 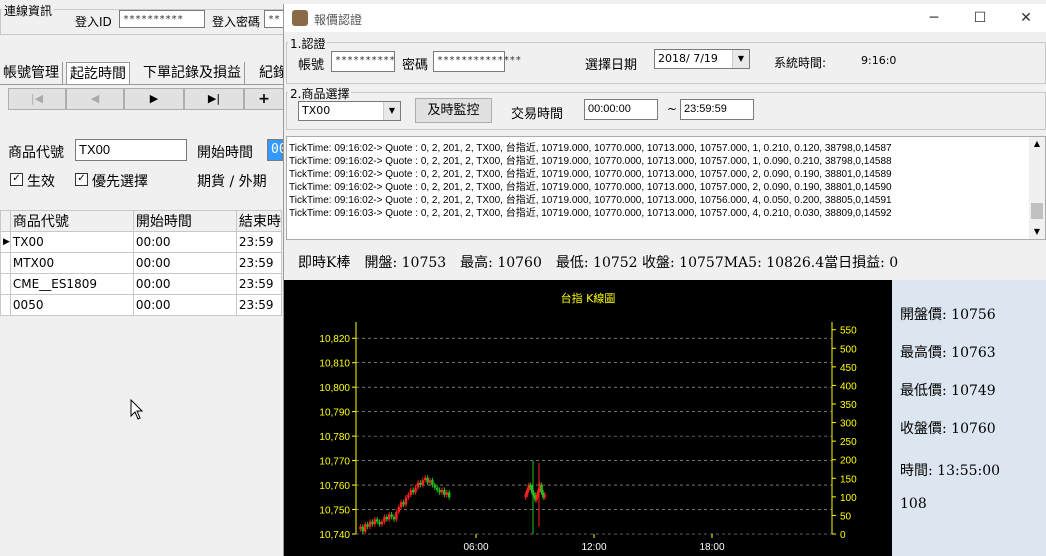 I want to click on tab-strip-border, so click(x=141, y=84).